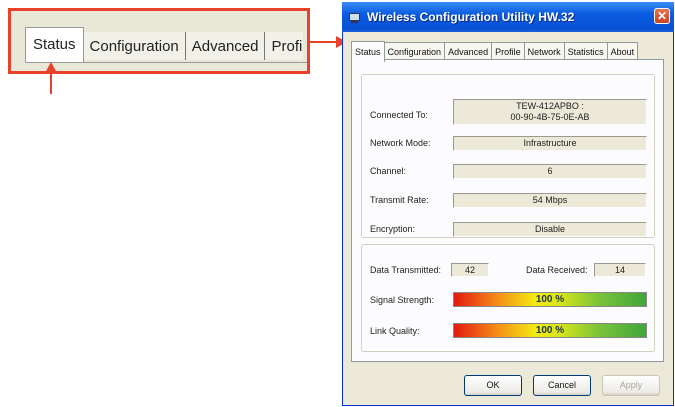 Image resolution: width=675 pixels, height=407 pixels. What do you see at coordinates (400, 143) in the screenshot?
I see `network-mode-label: Network Mode:` at bounding box center [400, 143].